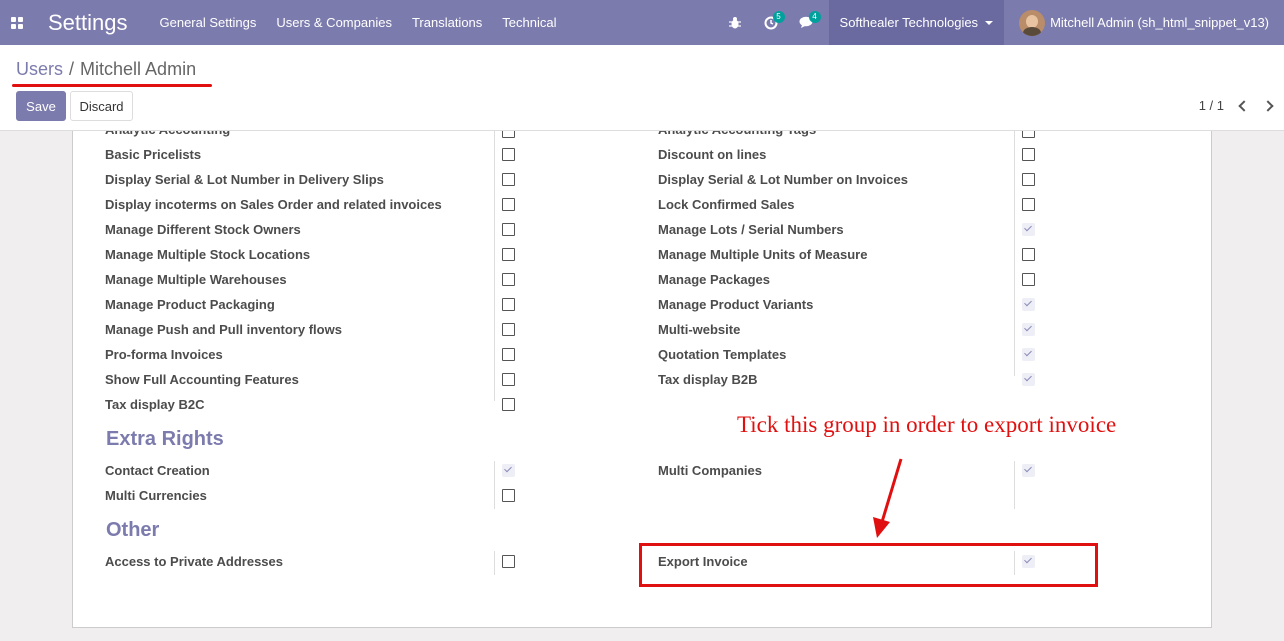 This screenshot has width=1284, height=641. What do you see at coordinates (164, 354) in the screenshot?
I see `group-label: Pro-forma Invoices` at bounding box center [164, 354].